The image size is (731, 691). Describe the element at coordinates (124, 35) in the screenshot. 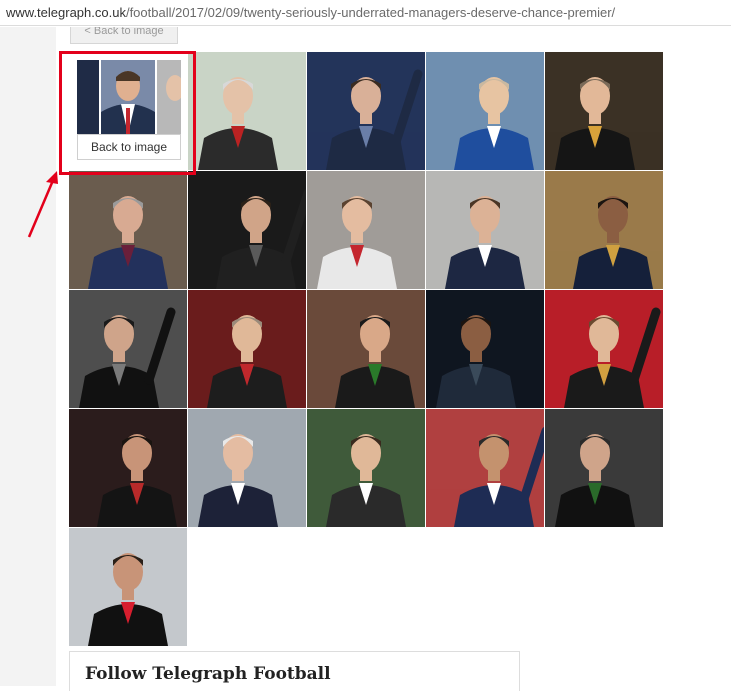

I see `back-to-image-top-button: < Back to image` at that location.